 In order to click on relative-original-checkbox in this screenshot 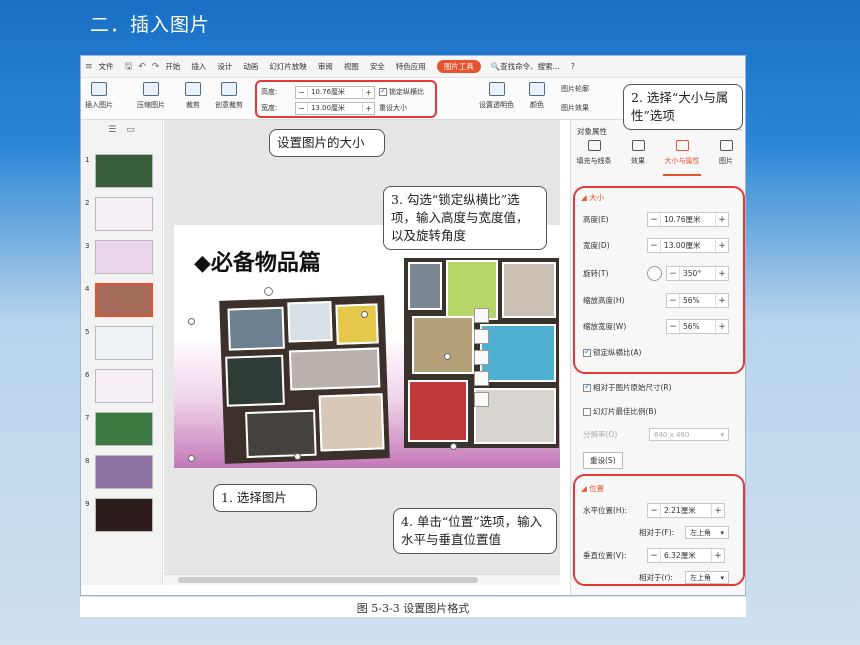, I will do `click(587, 387)`.